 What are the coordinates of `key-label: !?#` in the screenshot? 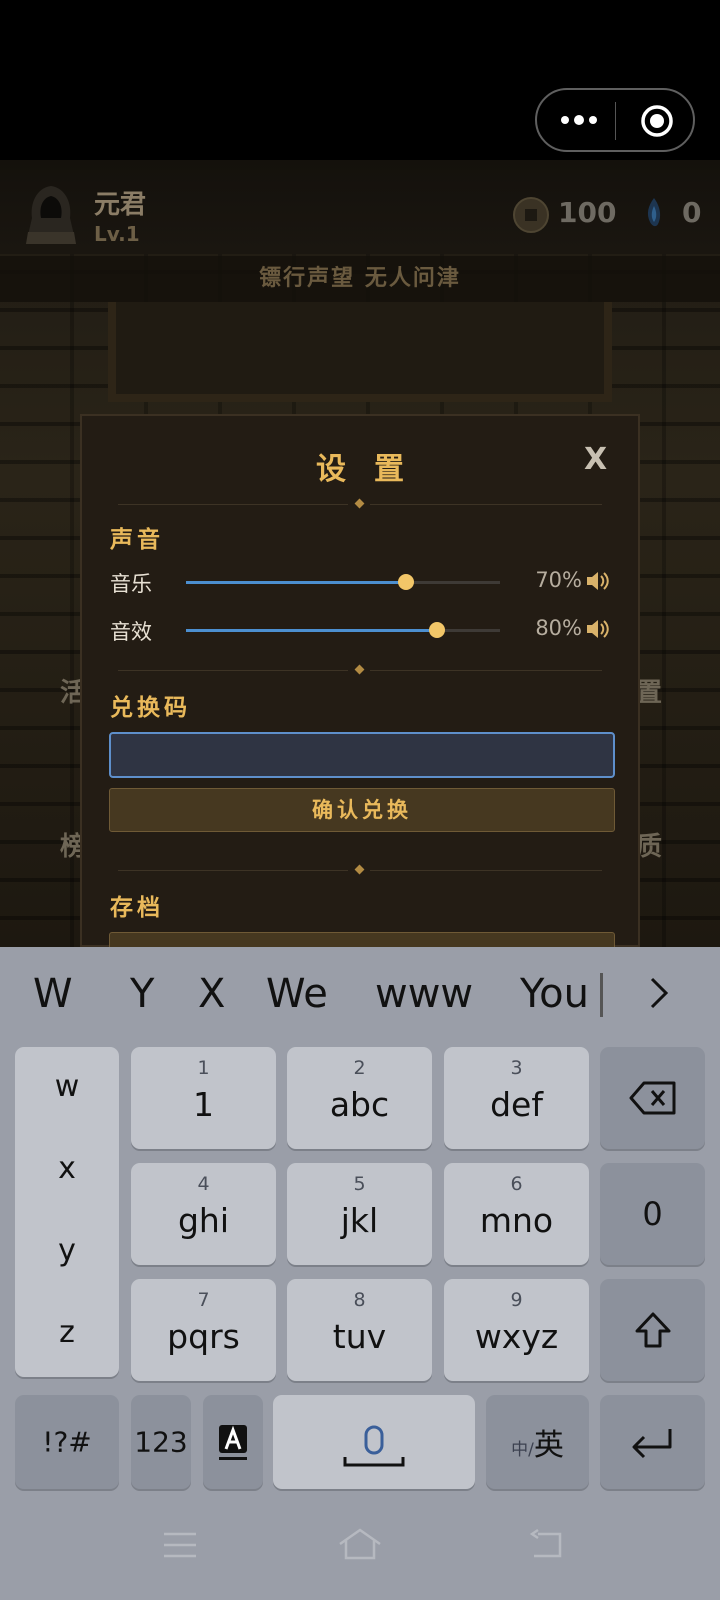 It's located at (67, 1442).